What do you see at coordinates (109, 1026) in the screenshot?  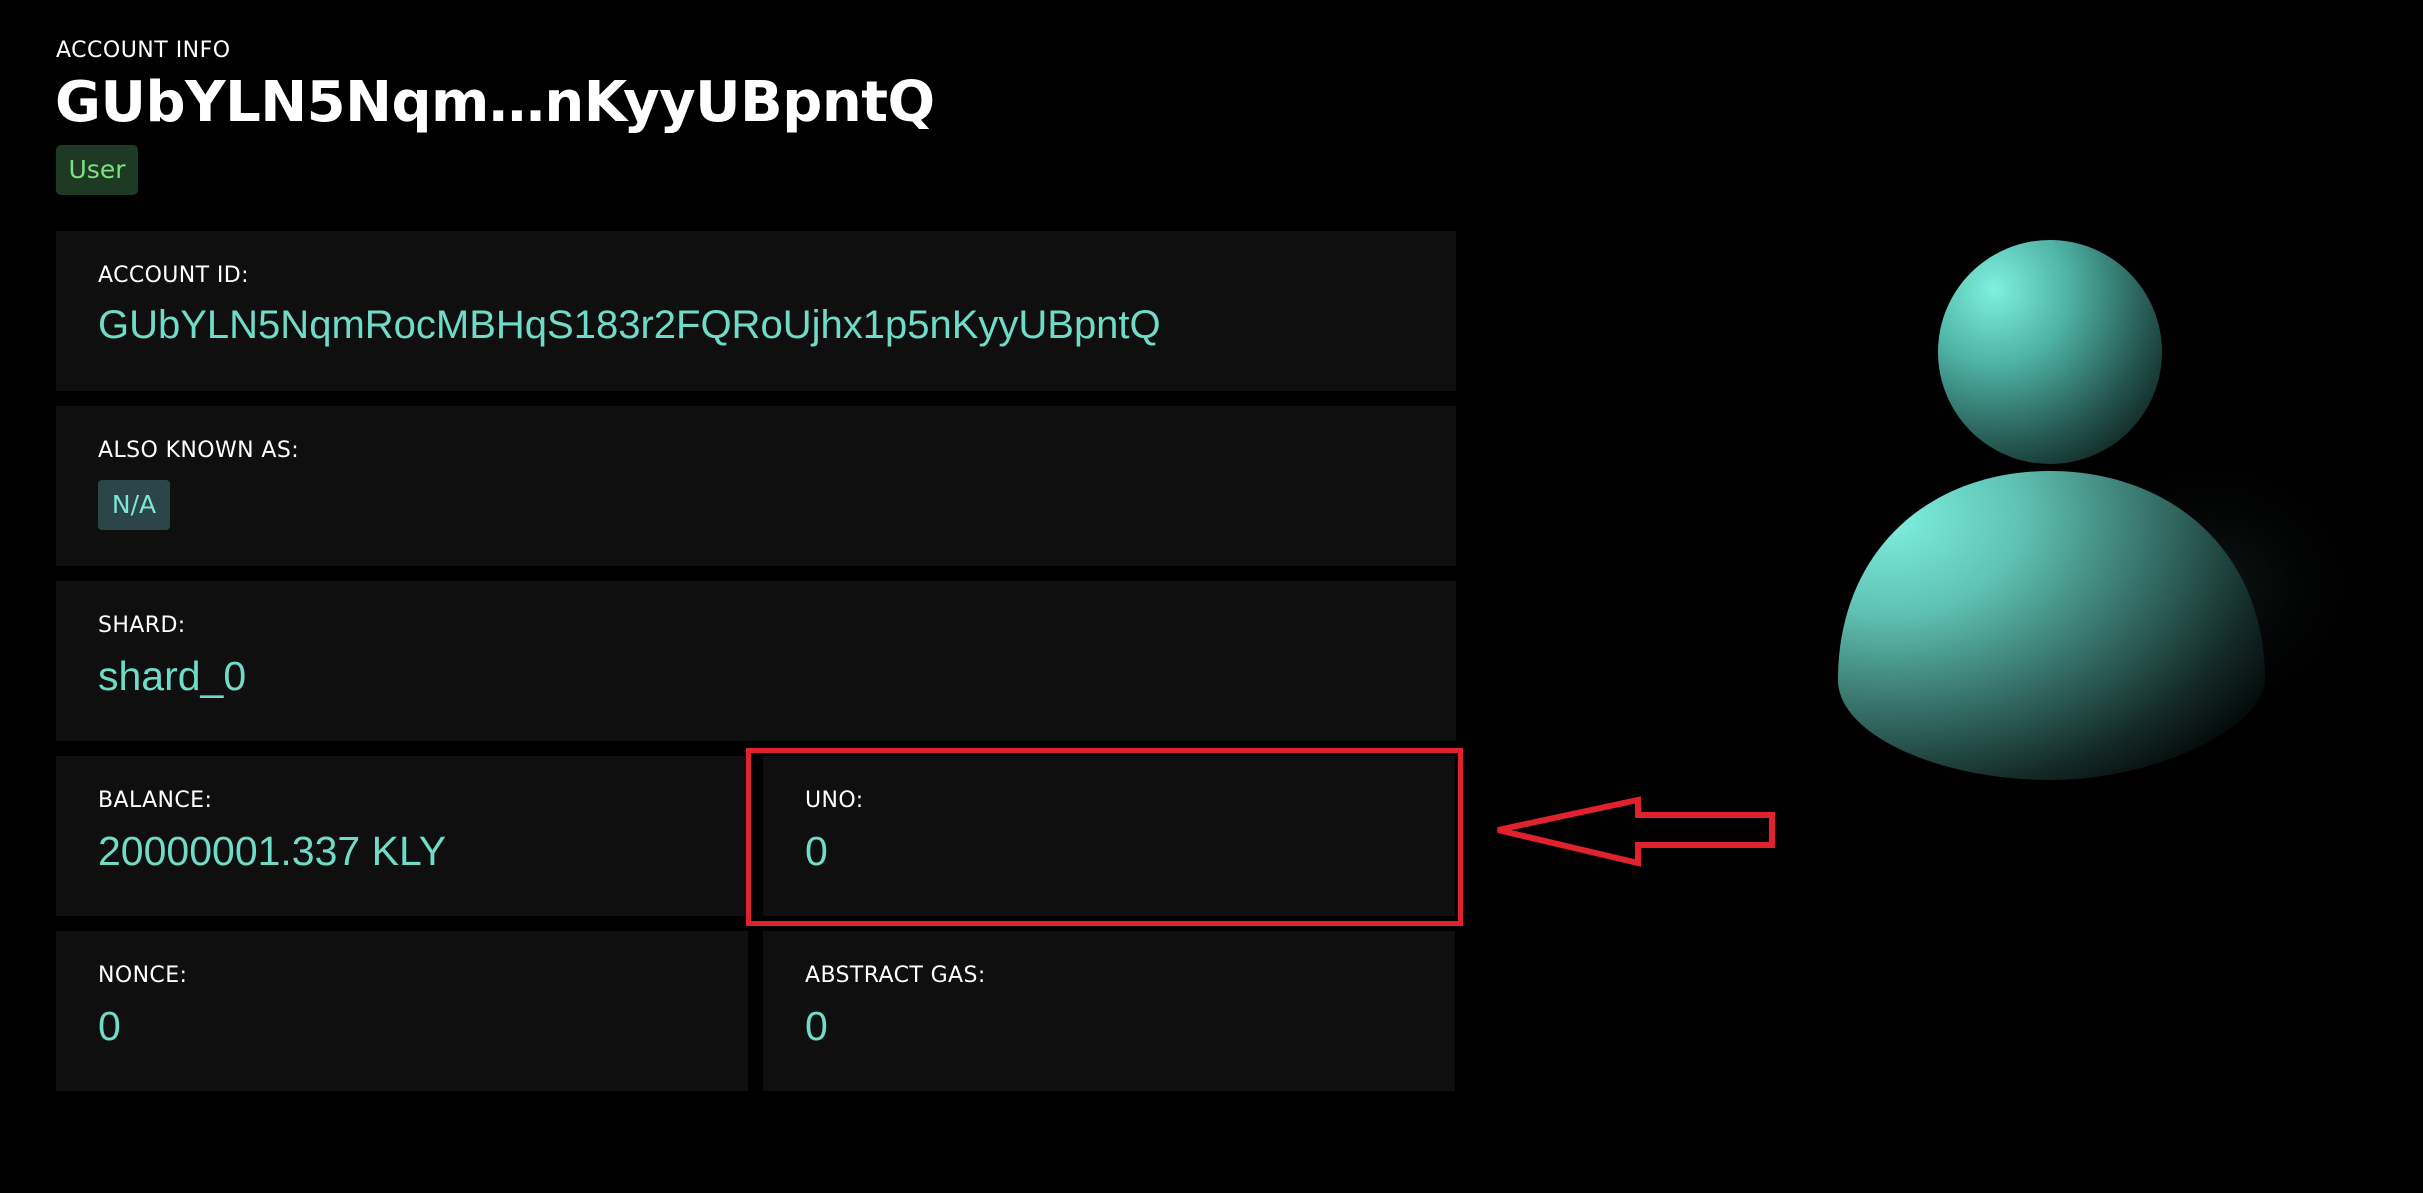 I see `nonce-value: 0` at bounding box center [109, 1026].